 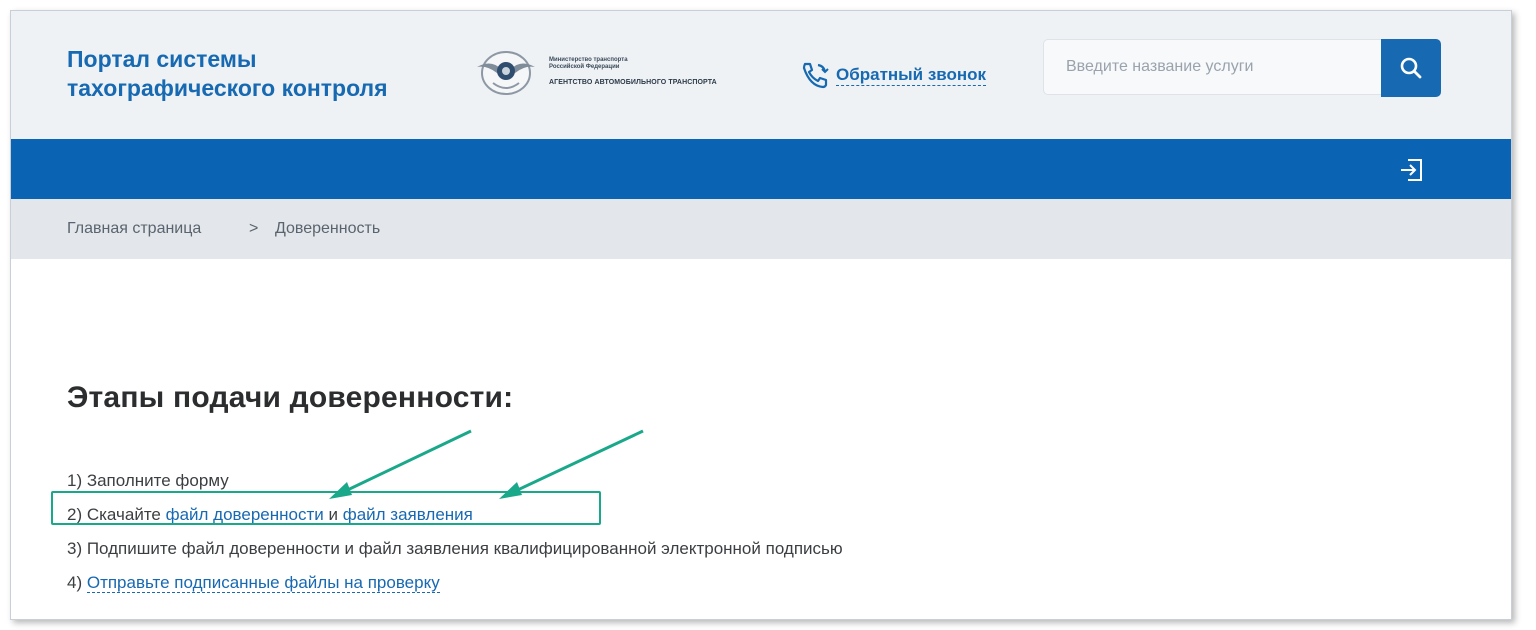 I want to click on page-title: Этапы подачи доверенности:, so click(x=290, y=397).